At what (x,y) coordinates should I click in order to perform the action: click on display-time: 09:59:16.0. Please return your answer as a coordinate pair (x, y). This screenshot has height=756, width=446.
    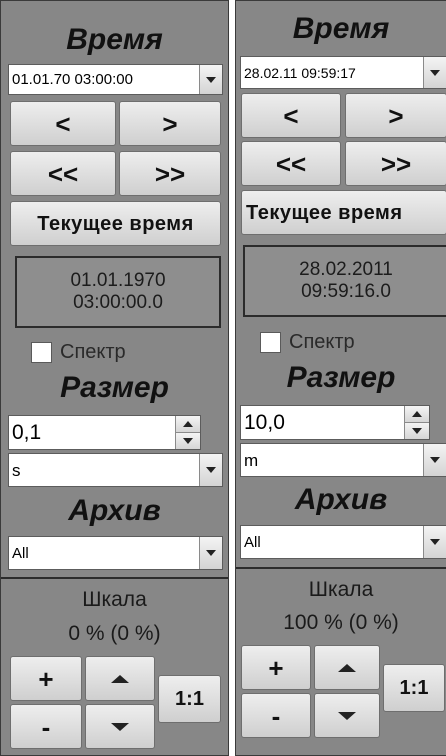
    Looking at the image, I should click on (346, 291).